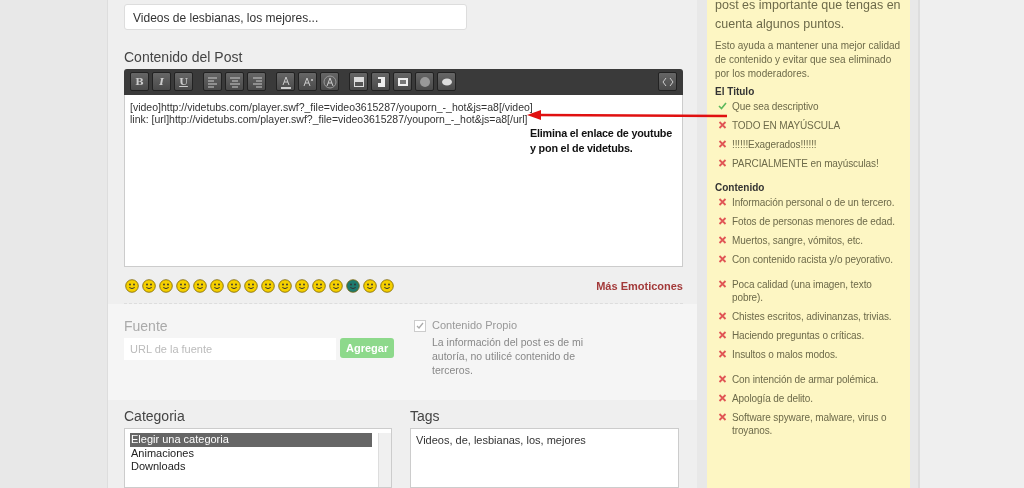 This screenshot has height=488, width=1024. What do you see at coordinates (161, 82) in the screenshot?
I see `italic-button: I` at bounding box center [161, 82].